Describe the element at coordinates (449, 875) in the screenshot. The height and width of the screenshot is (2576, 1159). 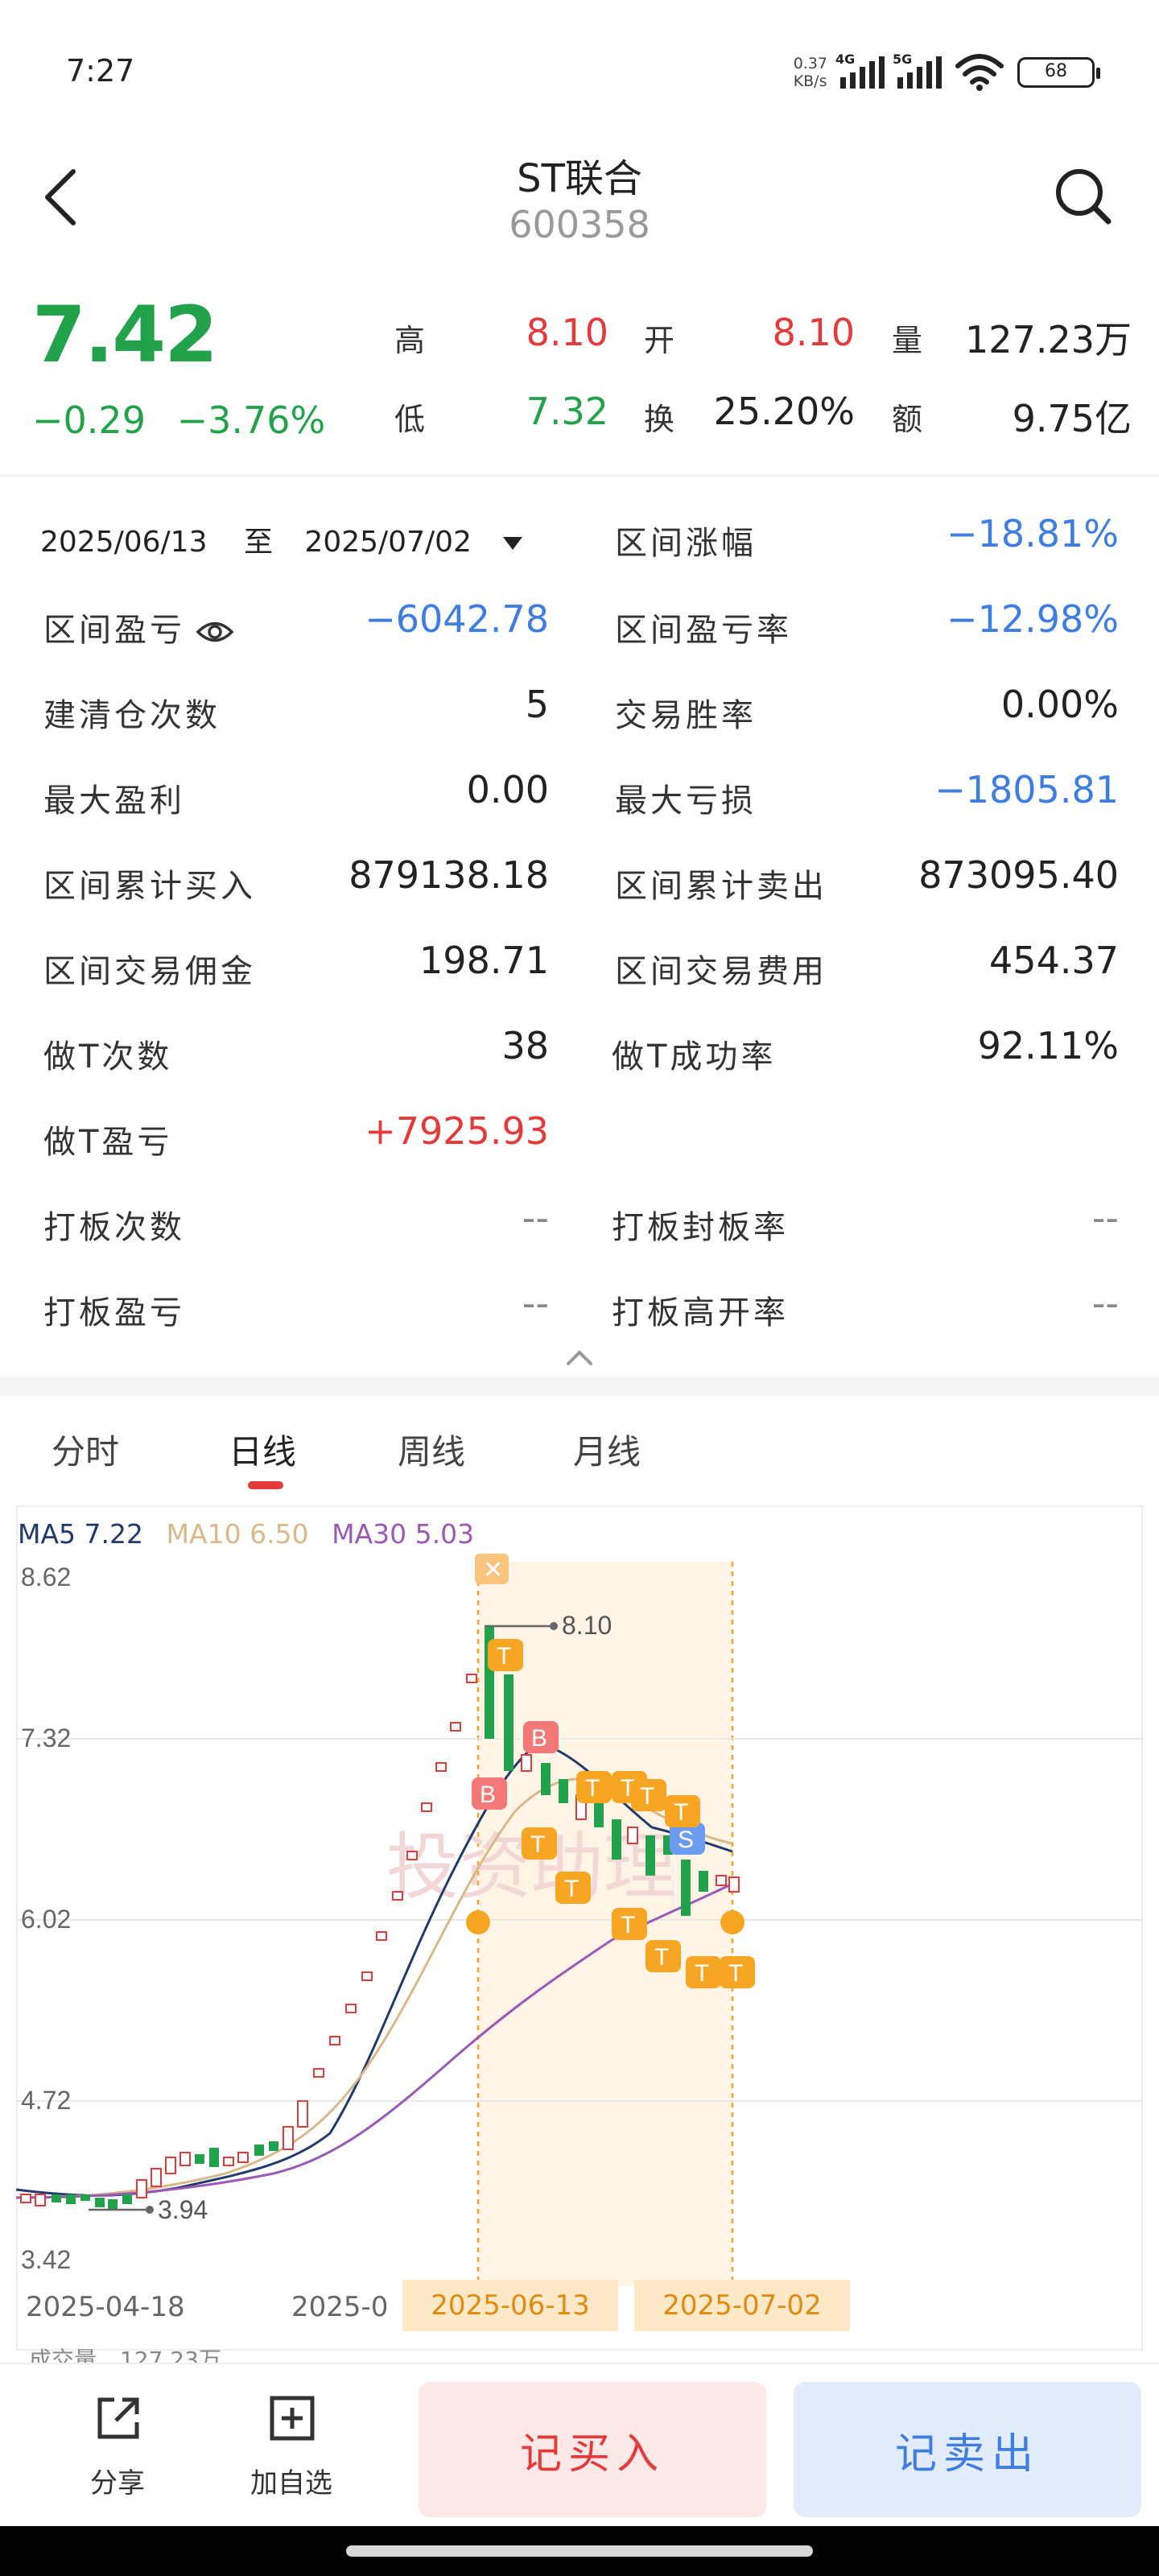
I see `buy-total-value: 879138.18` at that location.